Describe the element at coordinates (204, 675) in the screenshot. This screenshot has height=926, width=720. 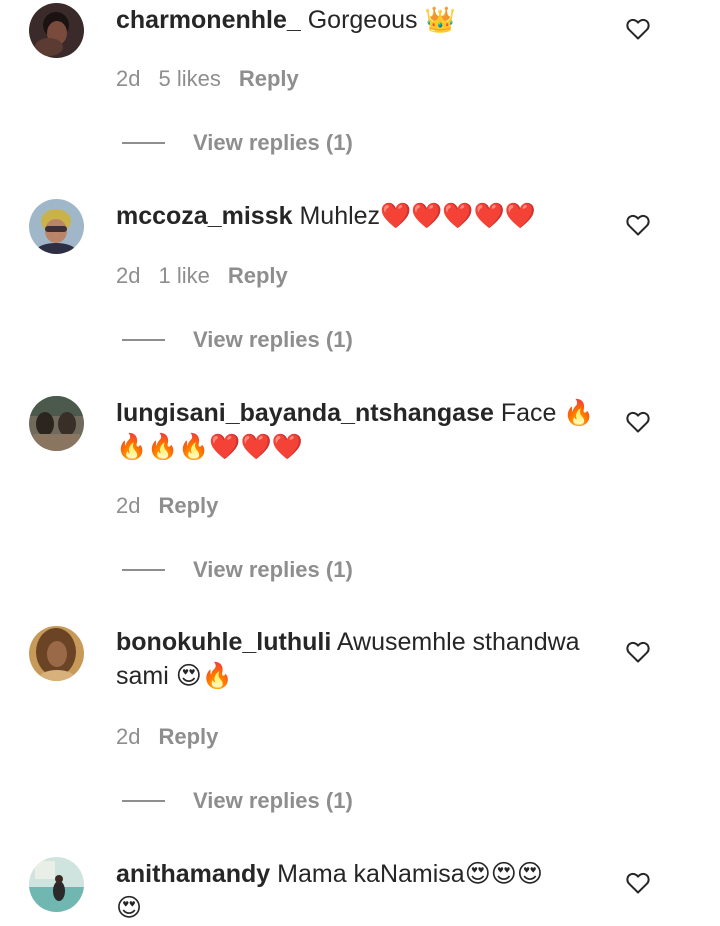
I see `comment-emoji: 😍🔥` at that location.